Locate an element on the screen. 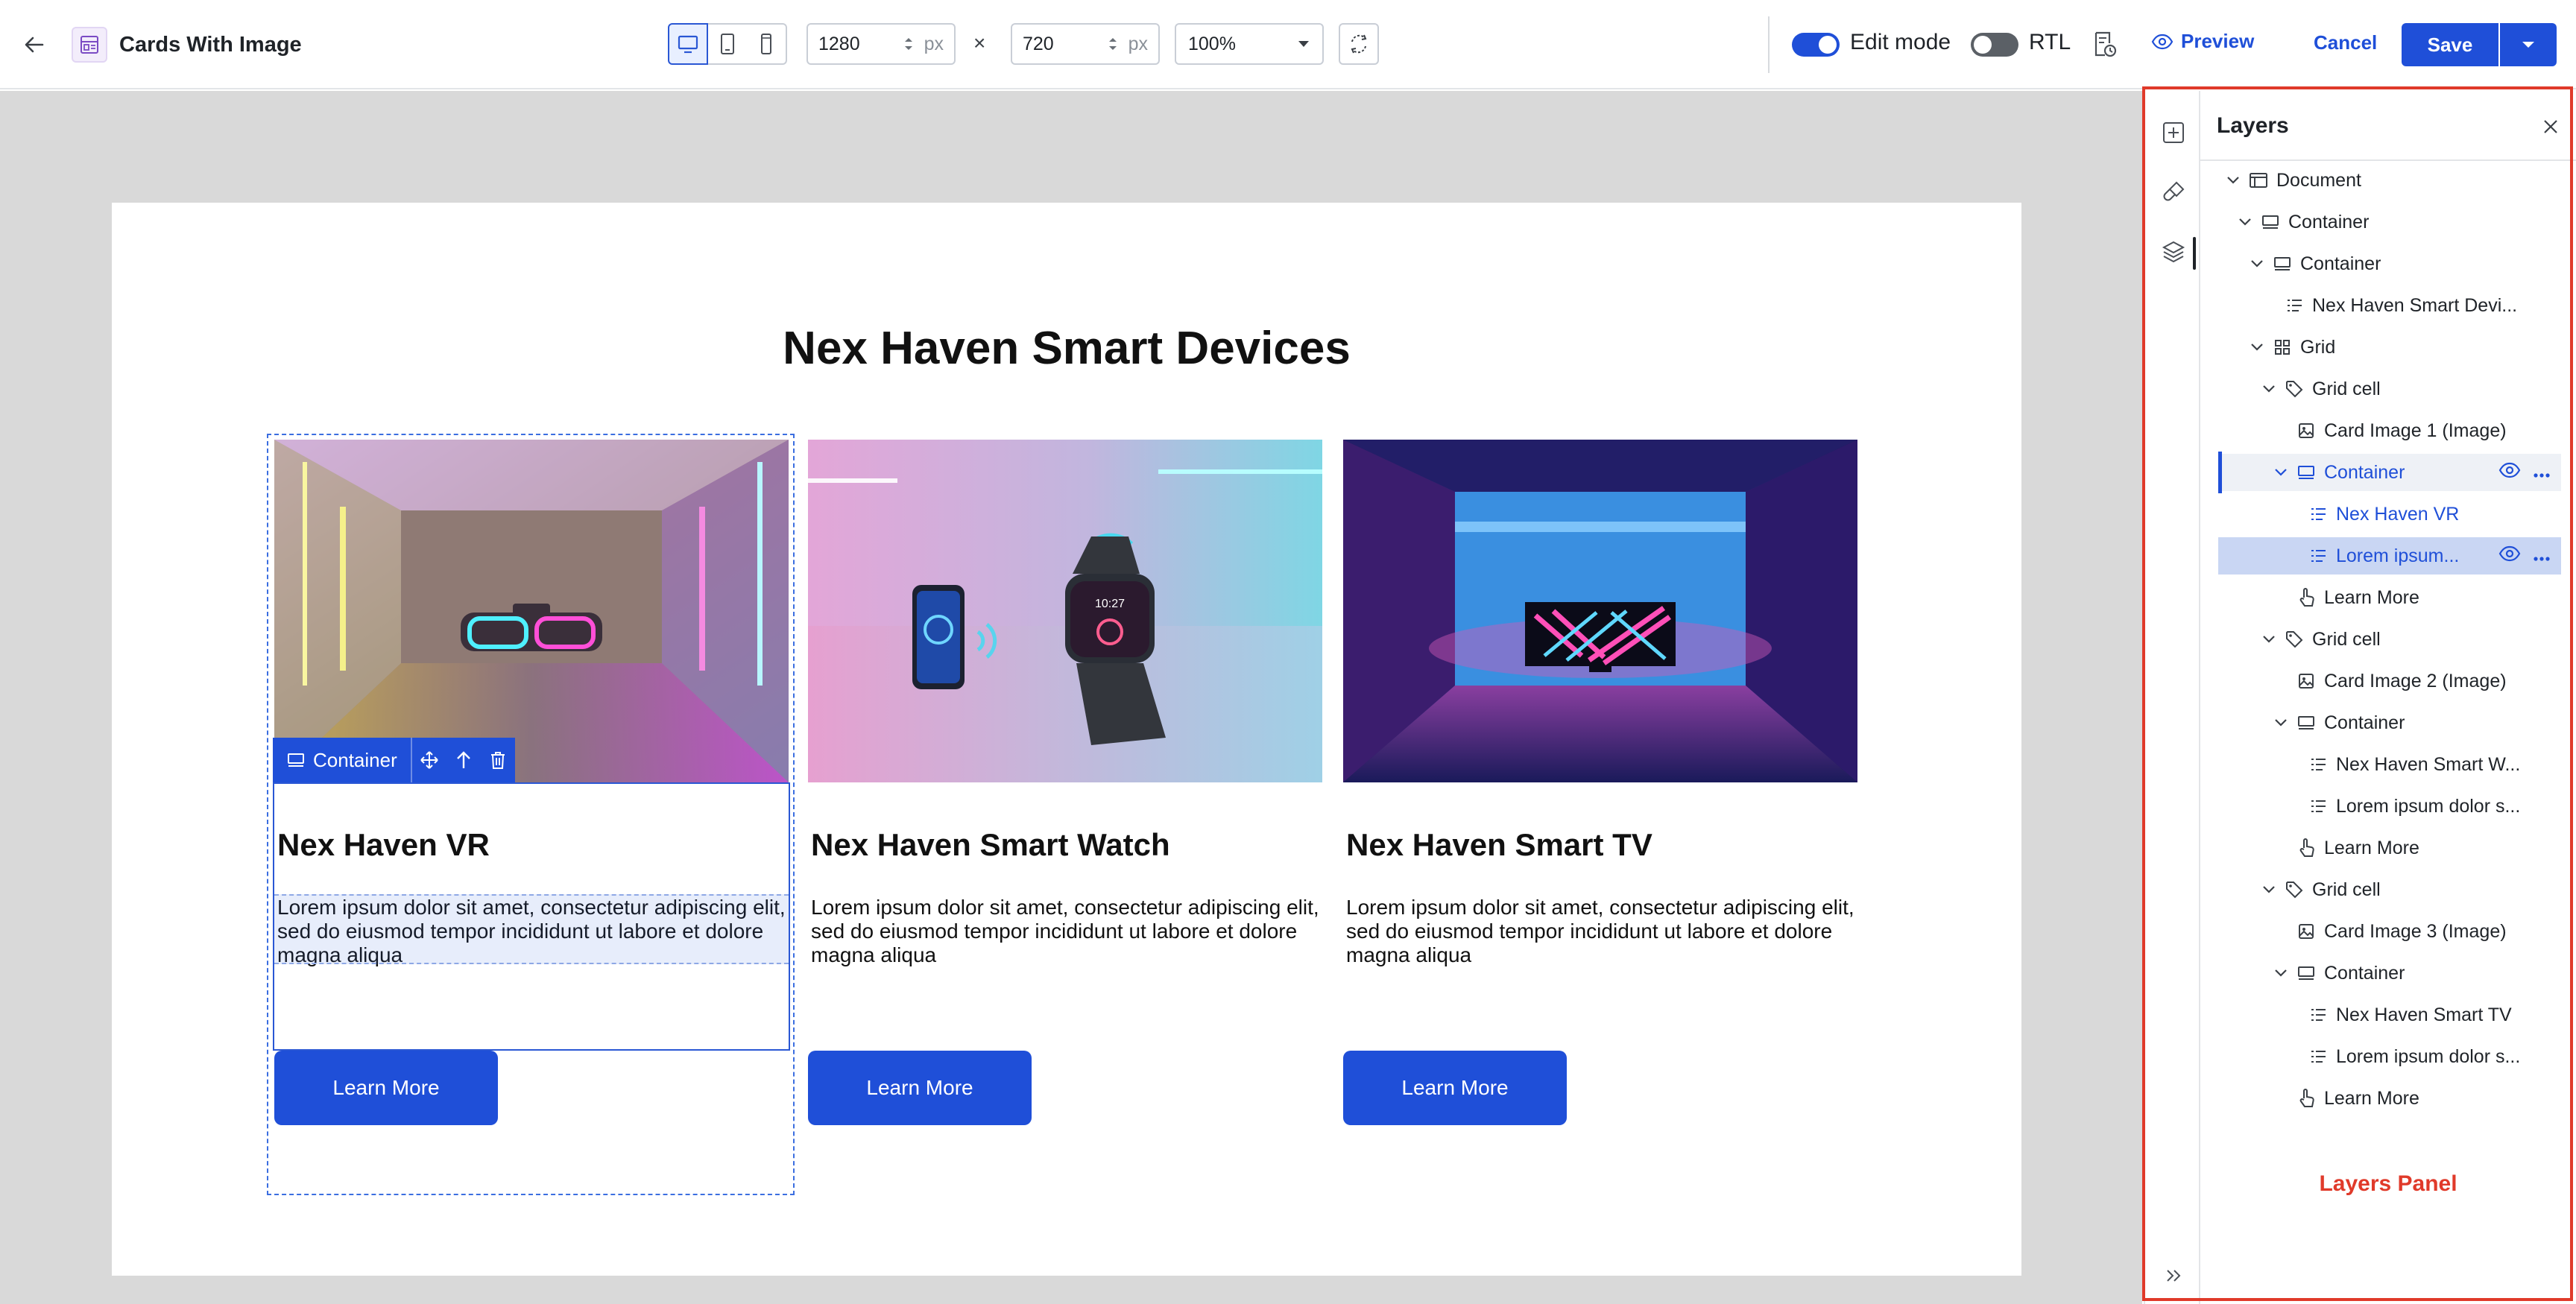 The image size is (2576, 1304). desktop-view-button is located at coordinates (688, 44).